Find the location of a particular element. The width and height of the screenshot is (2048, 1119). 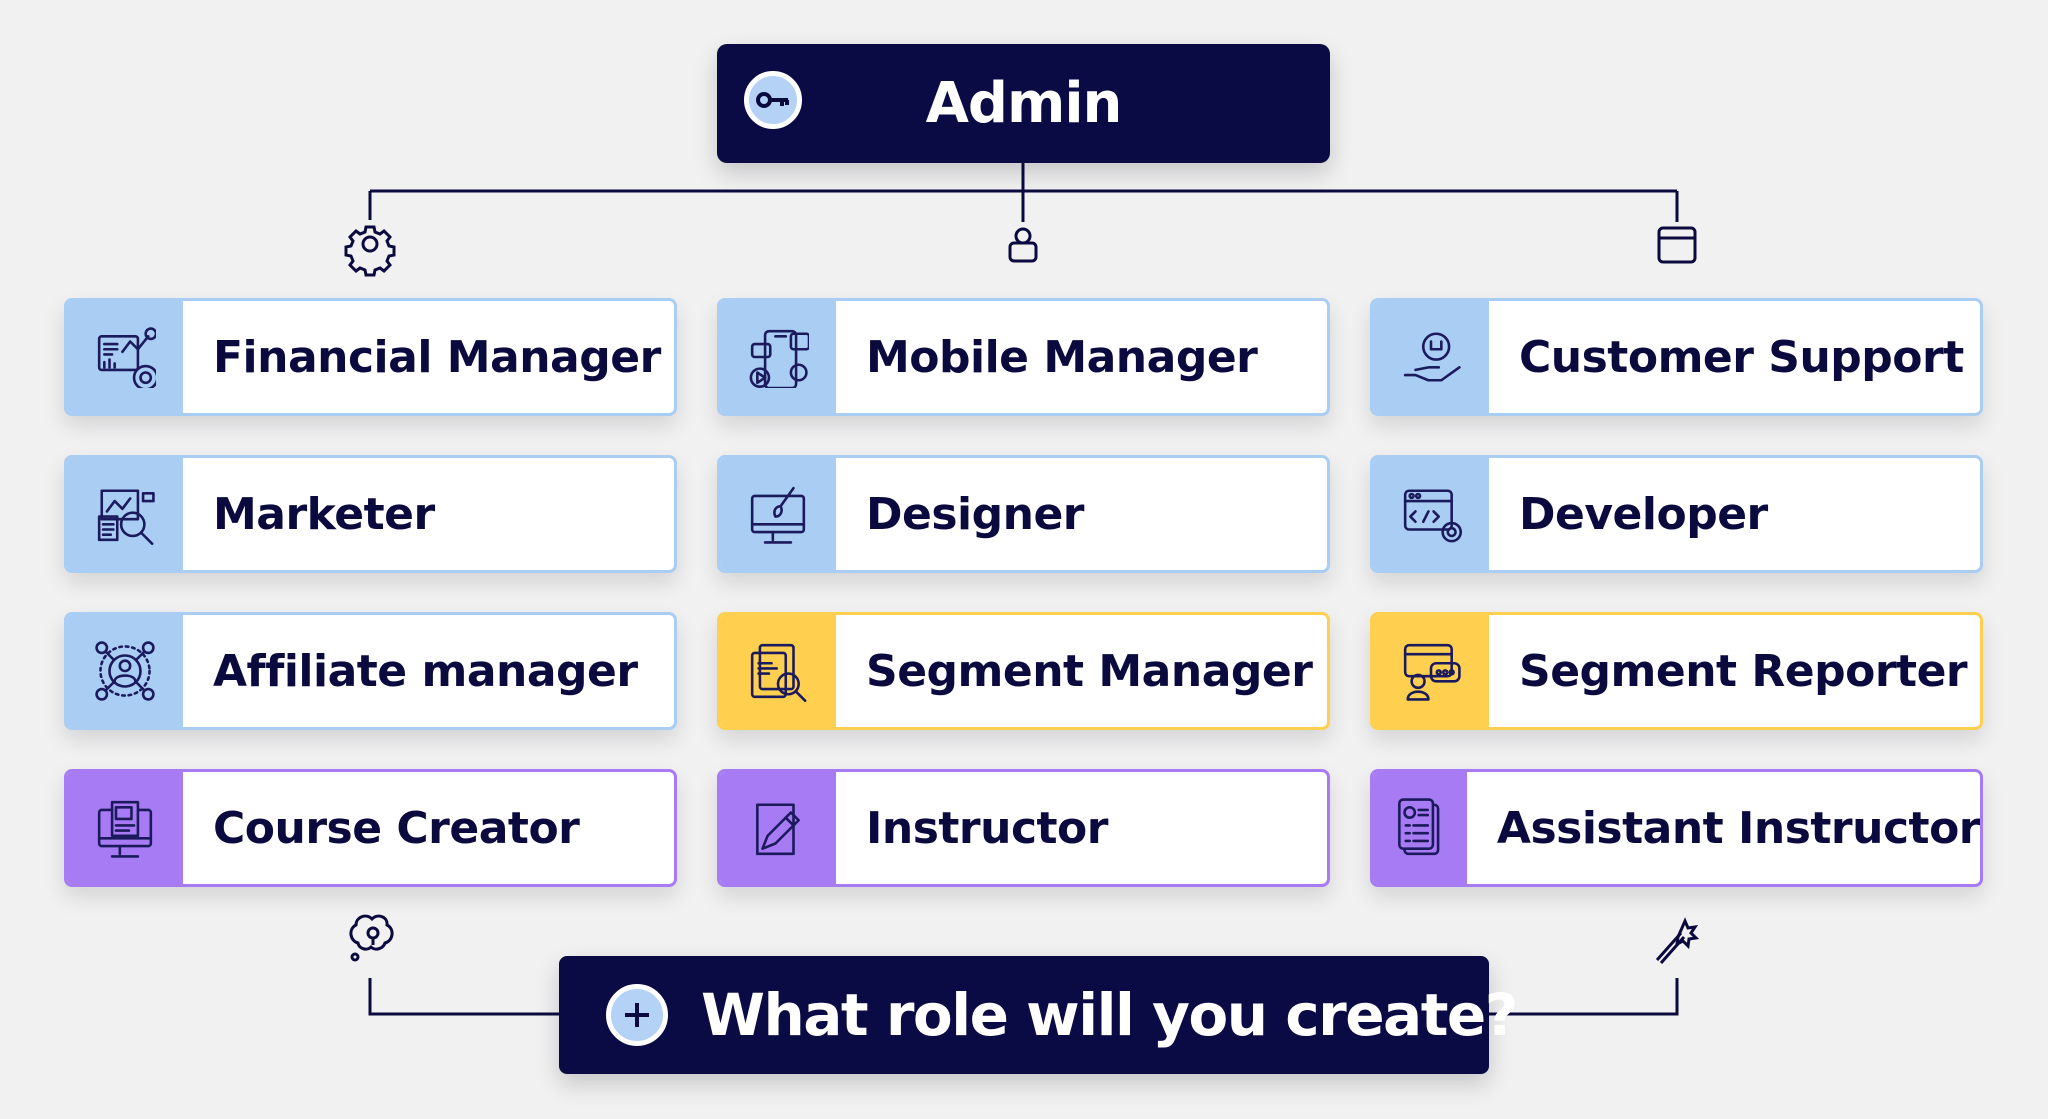

user-lock-icon is located at coordinates (1023, 245).